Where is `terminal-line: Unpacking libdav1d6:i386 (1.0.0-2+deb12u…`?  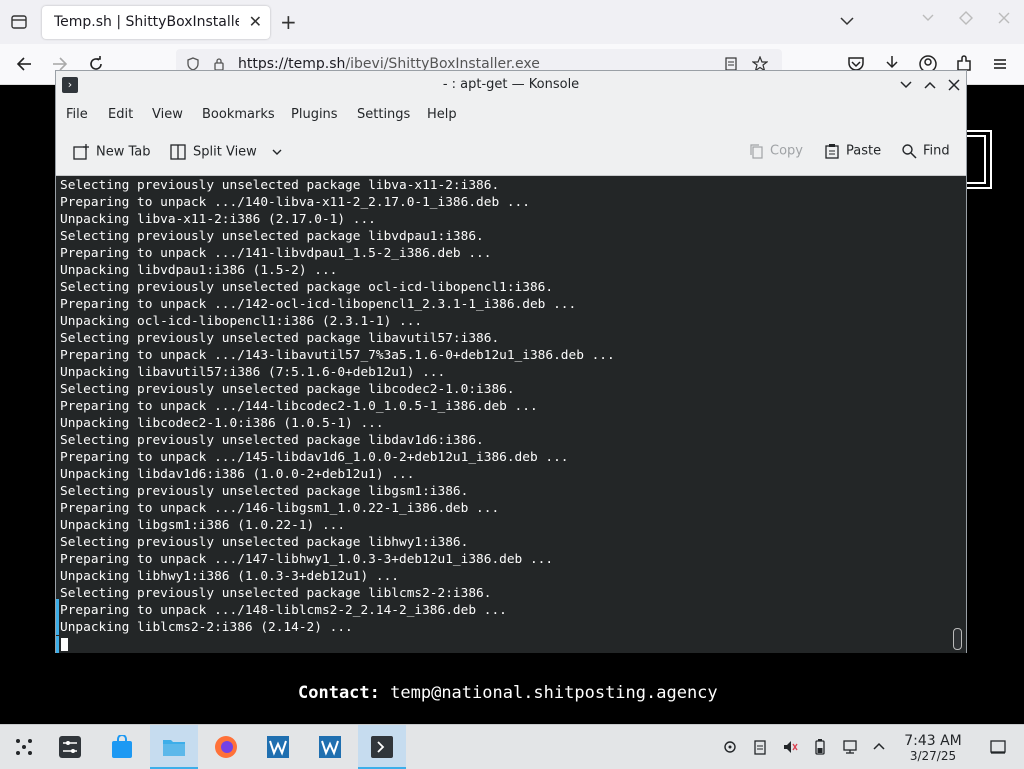
terminal-line: Unpacking libdav1d6:i386 (1.0.0-2+deb12u… is located at coordinates (237, 474).